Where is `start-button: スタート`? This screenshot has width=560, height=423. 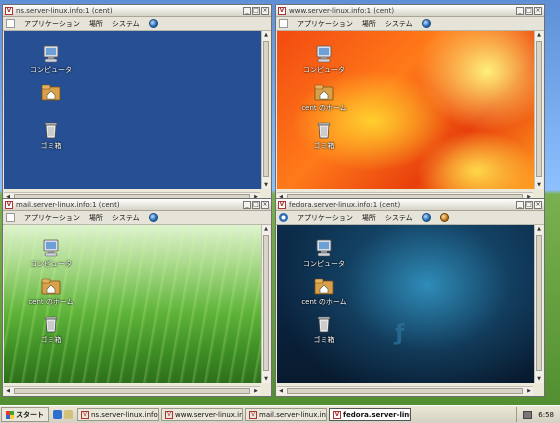
start-button: スタート is located at coordinates (25, 414).